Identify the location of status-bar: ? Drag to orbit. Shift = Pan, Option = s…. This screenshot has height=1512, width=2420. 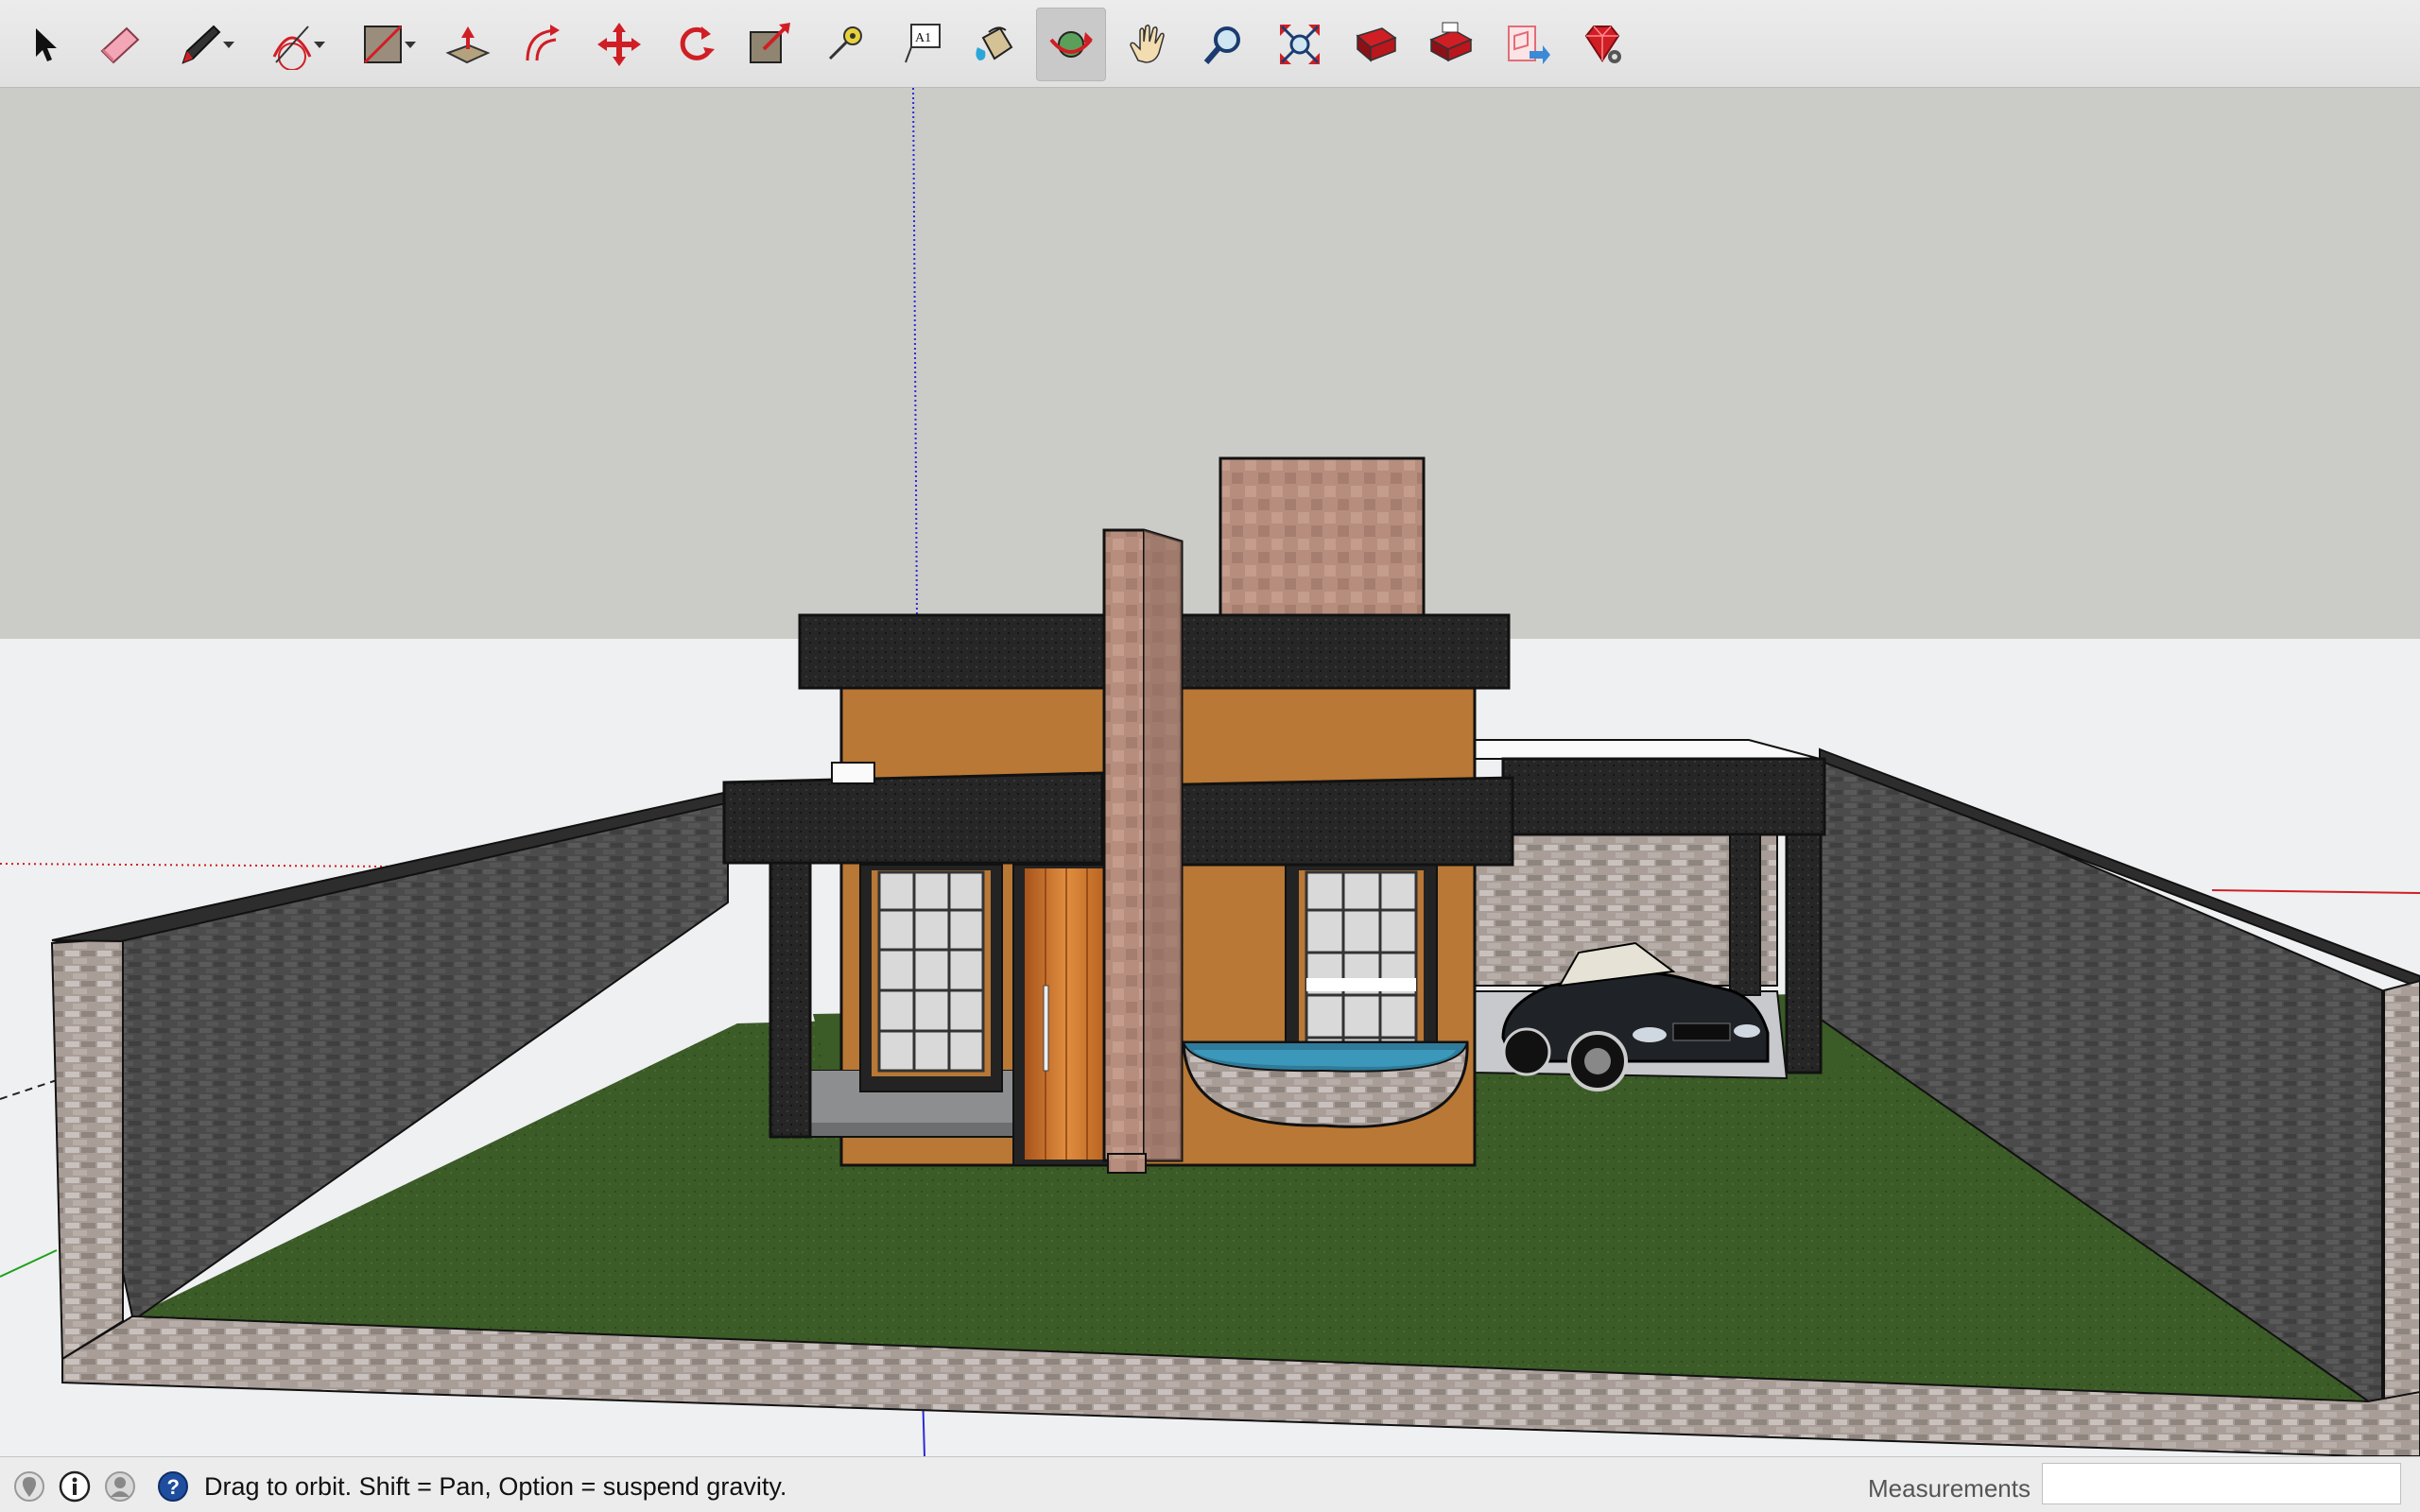
(1210, 1484).